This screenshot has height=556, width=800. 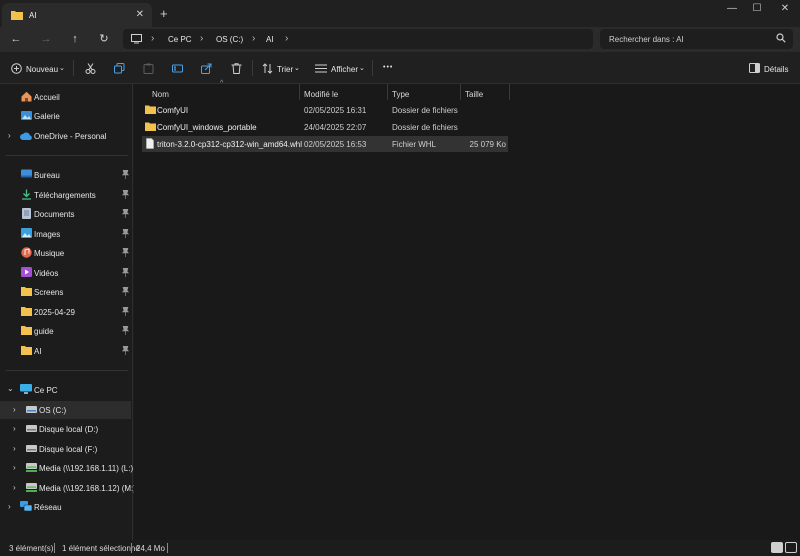 What do you see at coordinates (46, 39) in the screenshot?
I see `forward-button: →` at bounding box center [46, 39].